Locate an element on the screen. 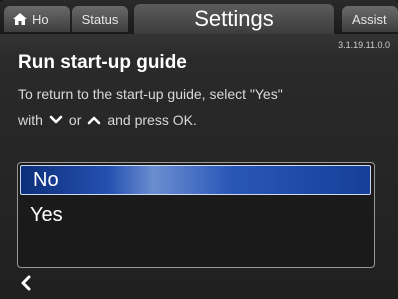 The image size is (398, 299). tab-bar: Ho Status Settings Assist is located at coordinates (199, 17).